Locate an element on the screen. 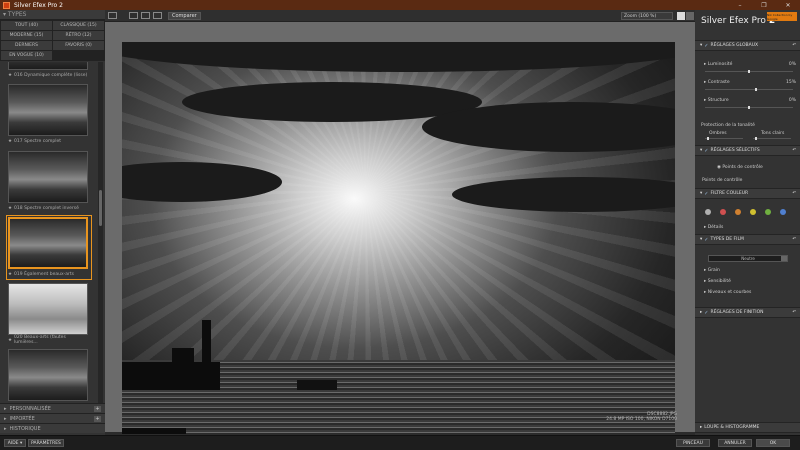 This screenshot has height=450, width=800. close-button: ✕ is located at coordinates (788, 5).